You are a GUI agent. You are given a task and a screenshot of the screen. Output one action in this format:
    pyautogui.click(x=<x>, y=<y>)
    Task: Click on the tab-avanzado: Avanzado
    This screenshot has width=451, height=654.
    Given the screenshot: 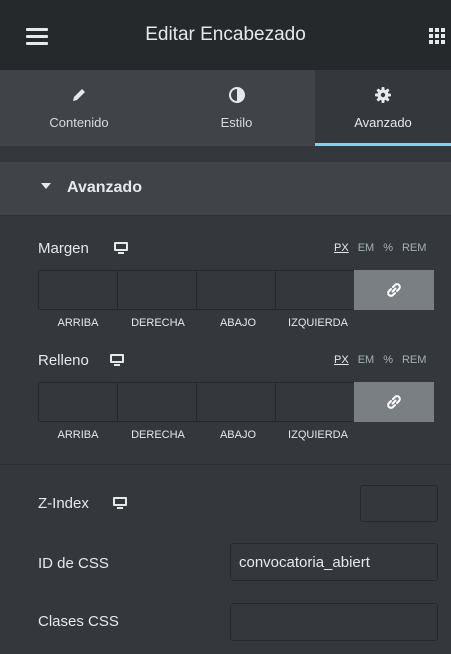 What is the action you would take?
    pyautogui.click(x=383, y=108)
    